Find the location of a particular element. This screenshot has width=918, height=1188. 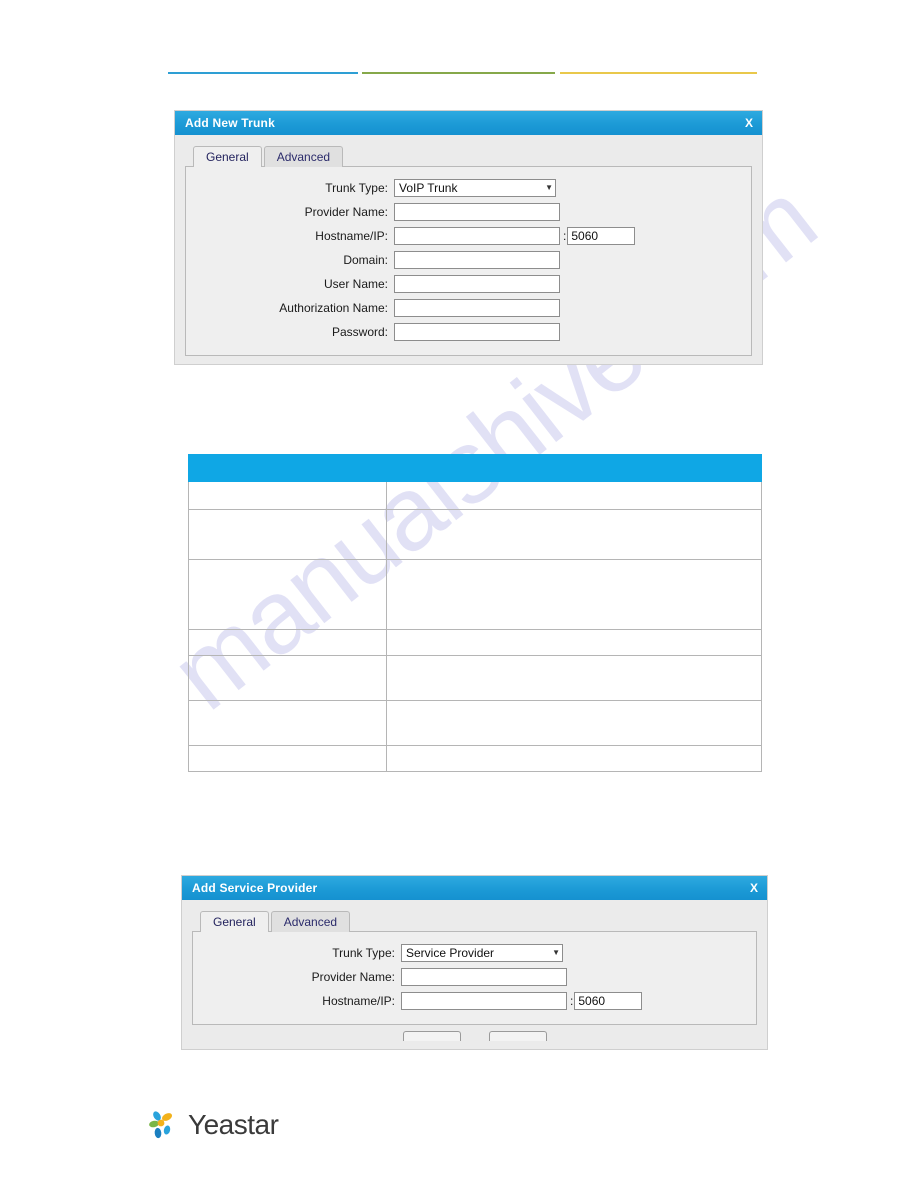

provider-dialog-footer is located at coordinates (474, 1033).